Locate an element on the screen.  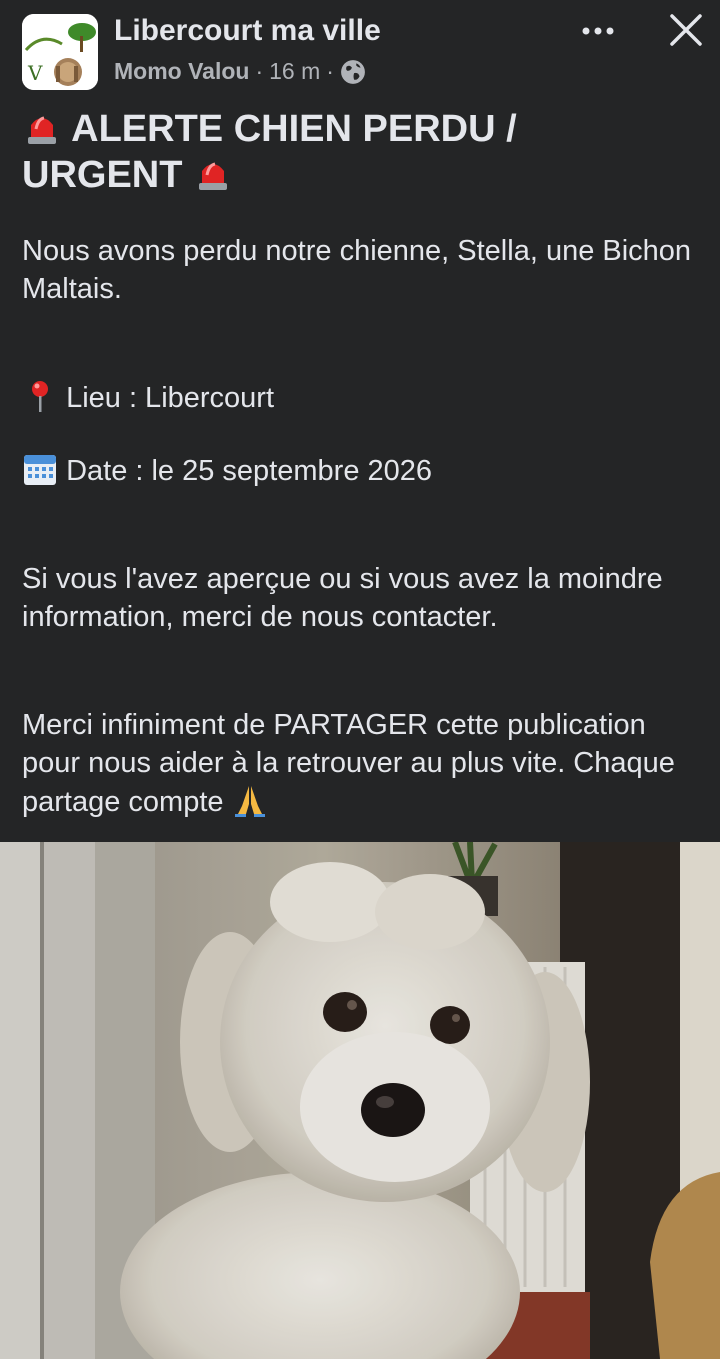
more-horizontal-icon is located at coordinates (598, 31).